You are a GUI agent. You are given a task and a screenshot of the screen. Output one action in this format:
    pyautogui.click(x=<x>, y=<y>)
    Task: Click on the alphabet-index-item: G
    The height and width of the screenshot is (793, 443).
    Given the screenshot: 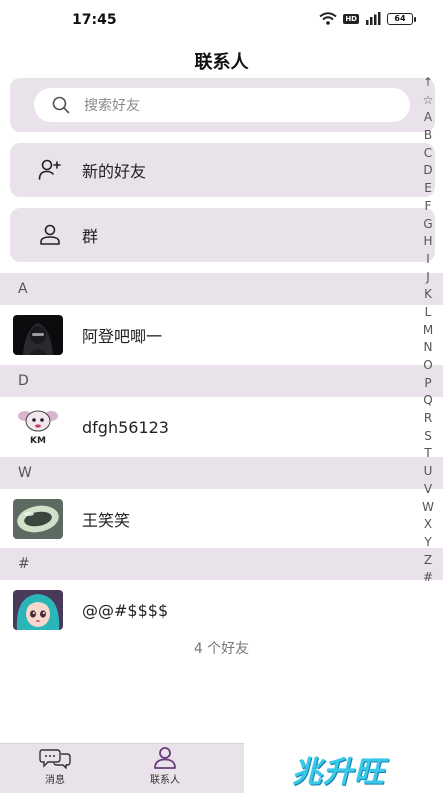 What is the action you would take?
    pyautogui.click(x=427, y=225)
    